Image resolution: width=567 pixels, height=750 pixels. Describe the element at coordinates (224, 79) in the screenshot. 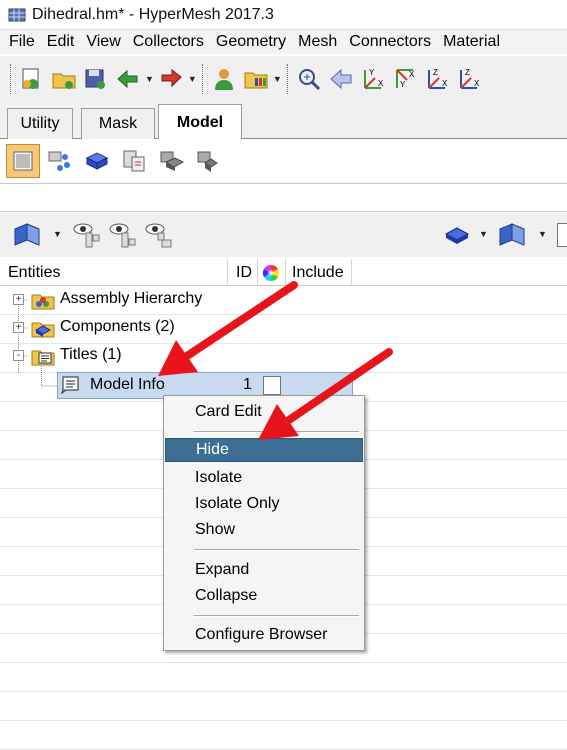

I see `user-profile-icon` at that location.